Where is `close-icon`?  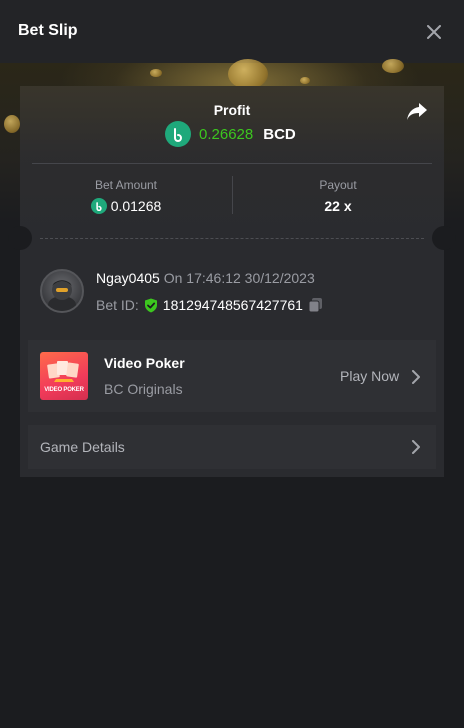
close-icon is located at coordinates (434, 32).